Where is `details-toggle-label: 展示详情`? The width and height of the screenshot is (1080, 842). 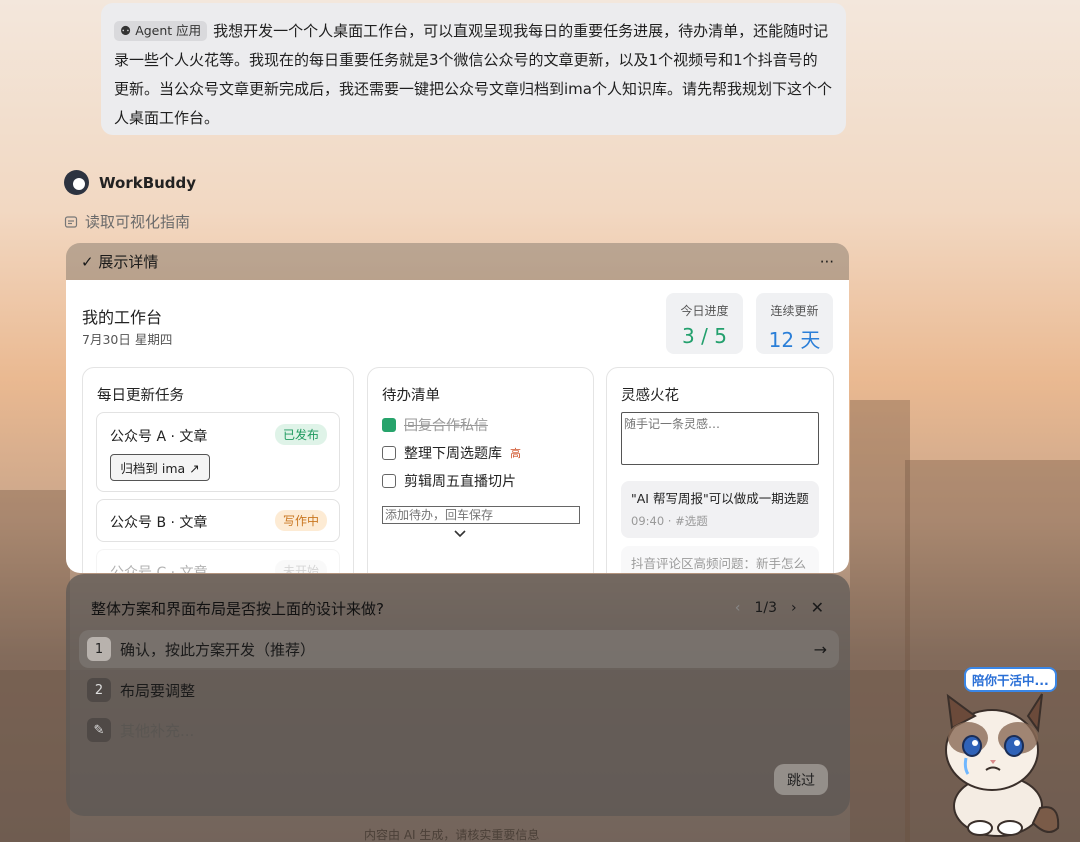
details-toggle-label: 展示详情 is located at coordinates (128, 262).